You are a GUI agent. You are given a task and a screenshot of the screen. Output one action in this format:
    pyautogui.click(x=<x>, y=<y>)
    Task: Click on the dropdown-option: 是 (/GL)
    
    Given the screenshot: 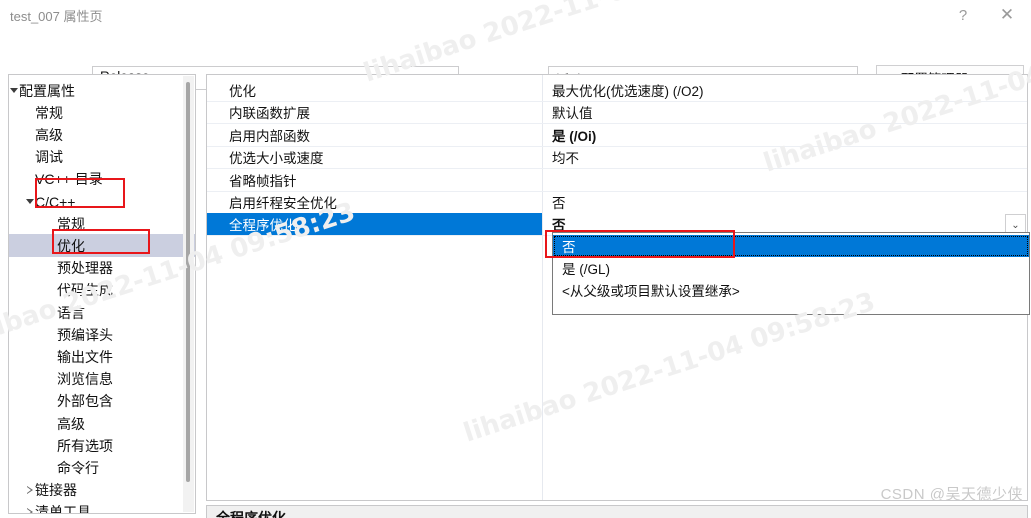 What is the action you would take?
    pyautogui.click(x=791, y=268)
    